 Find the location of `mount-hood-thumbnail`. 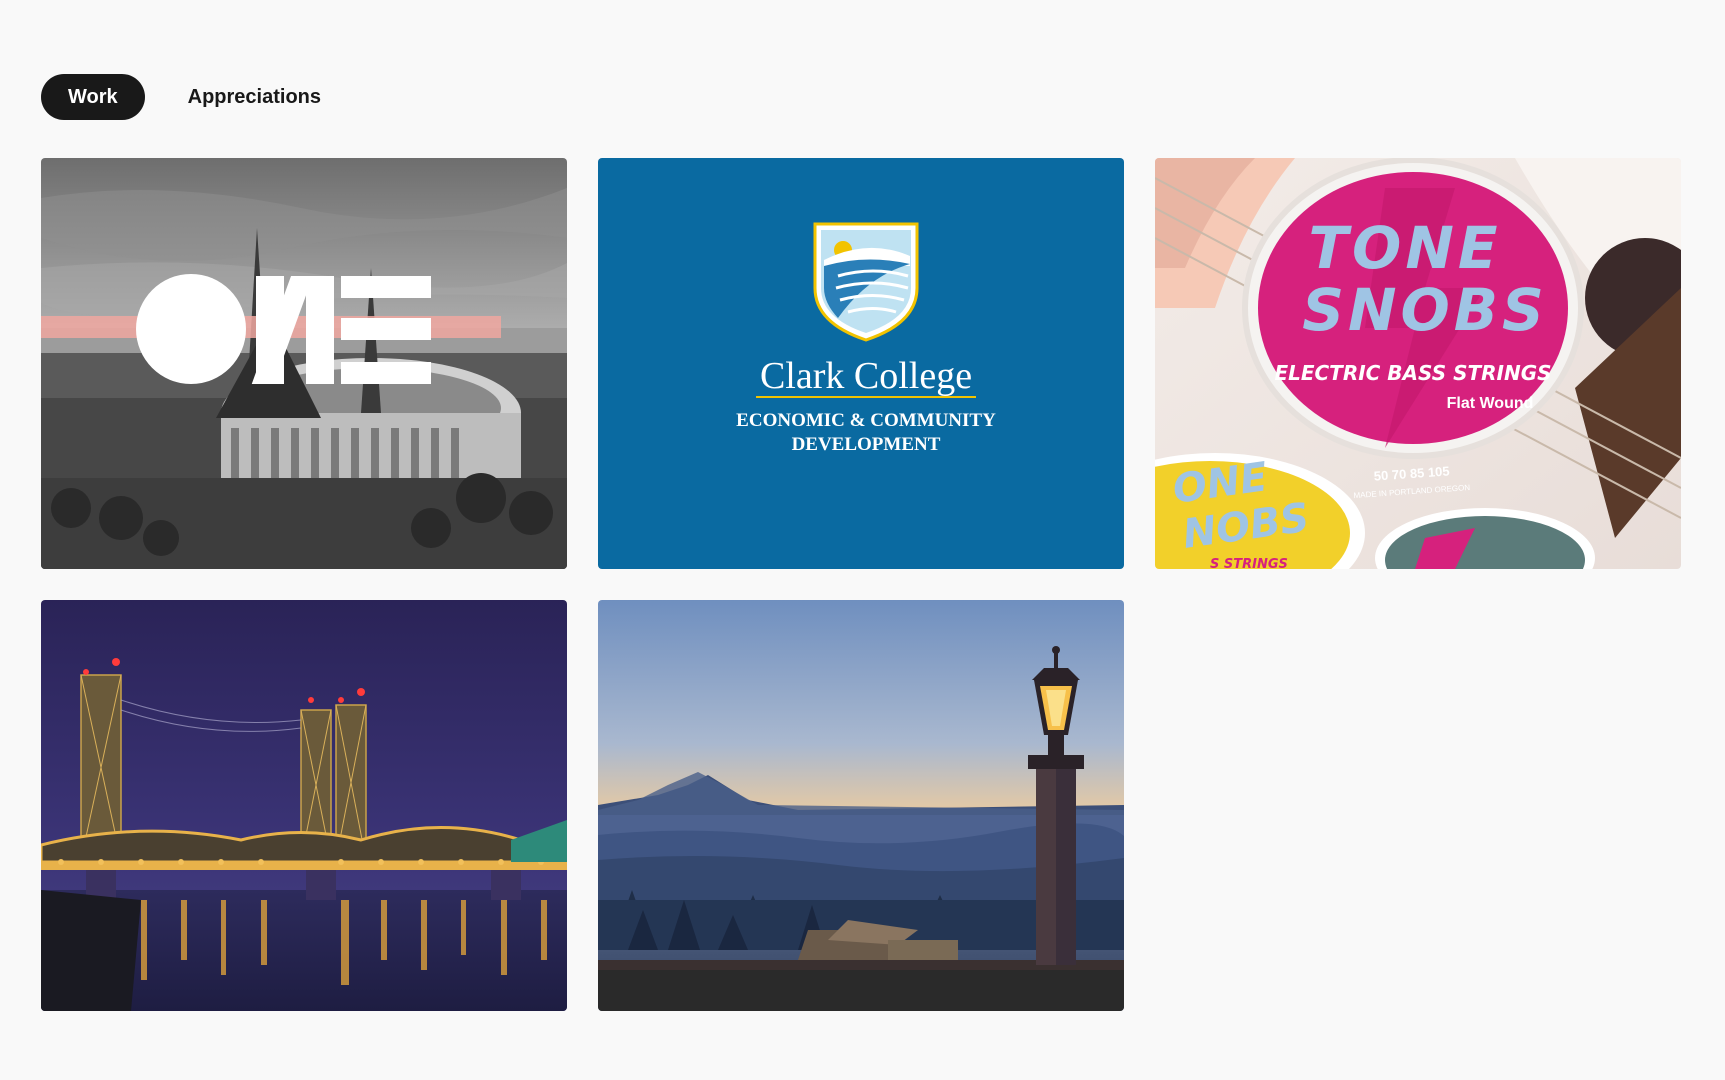

mount-hood-thumbnail is located at coordinates (861, 805).